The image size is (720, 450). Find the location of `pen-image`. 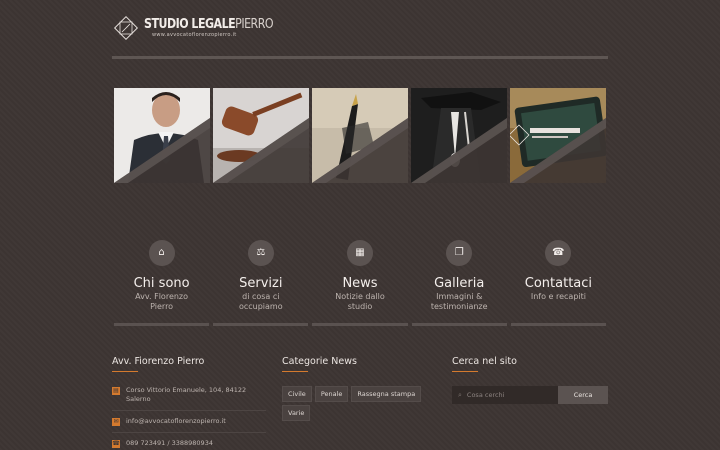

pen-image is located at coordinates (360, 135).